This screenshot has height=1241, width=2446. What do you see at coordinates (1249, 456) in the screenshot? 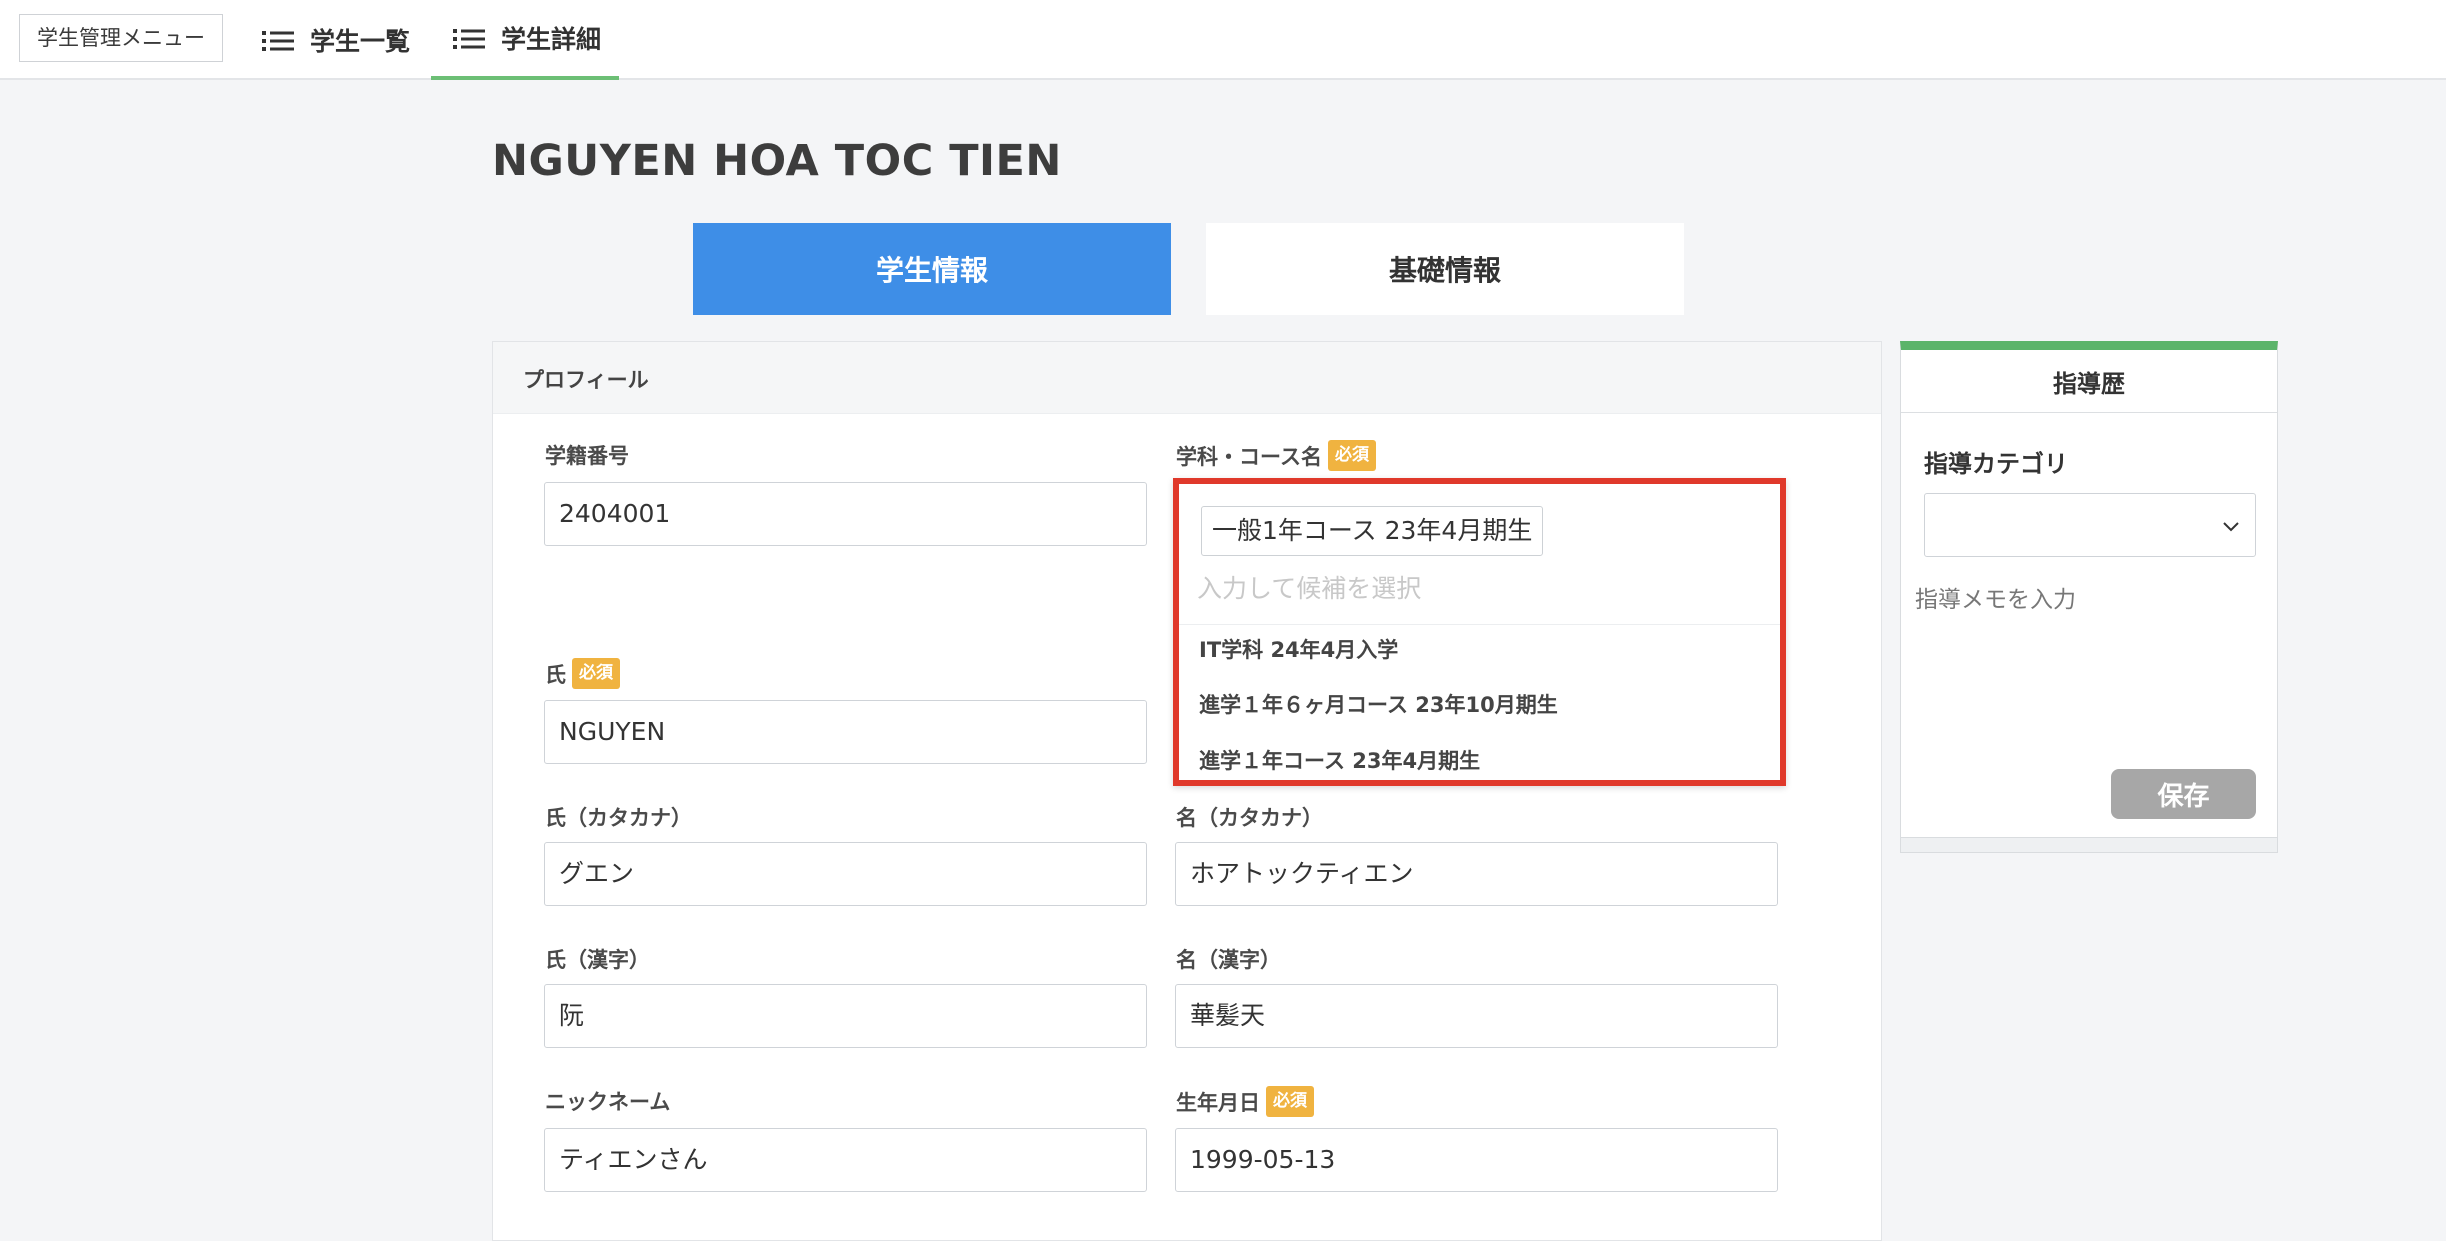
I see `course-label-text: 学科・コース名` at bounding box center [1249, 456].